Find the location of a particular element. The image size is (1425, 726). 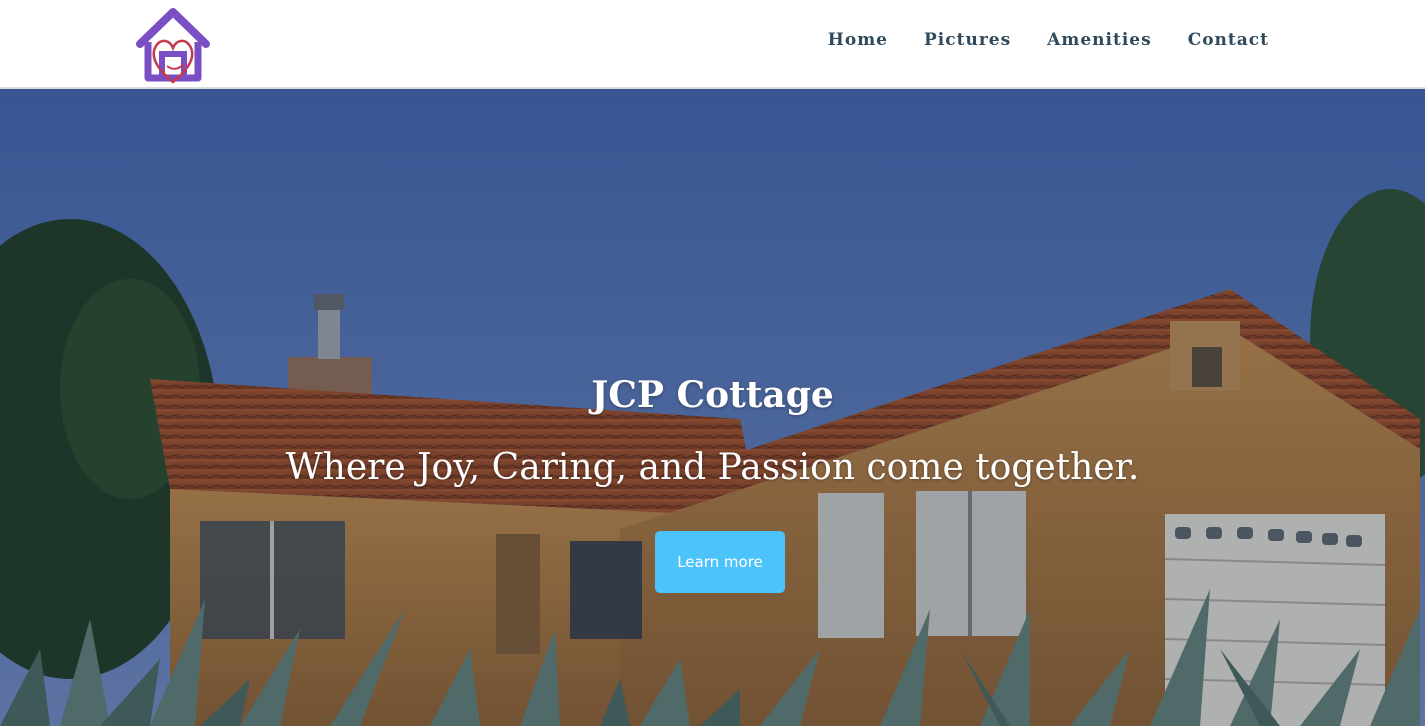

nav-contact-link: Contact is located at coordinates (1228, 40).